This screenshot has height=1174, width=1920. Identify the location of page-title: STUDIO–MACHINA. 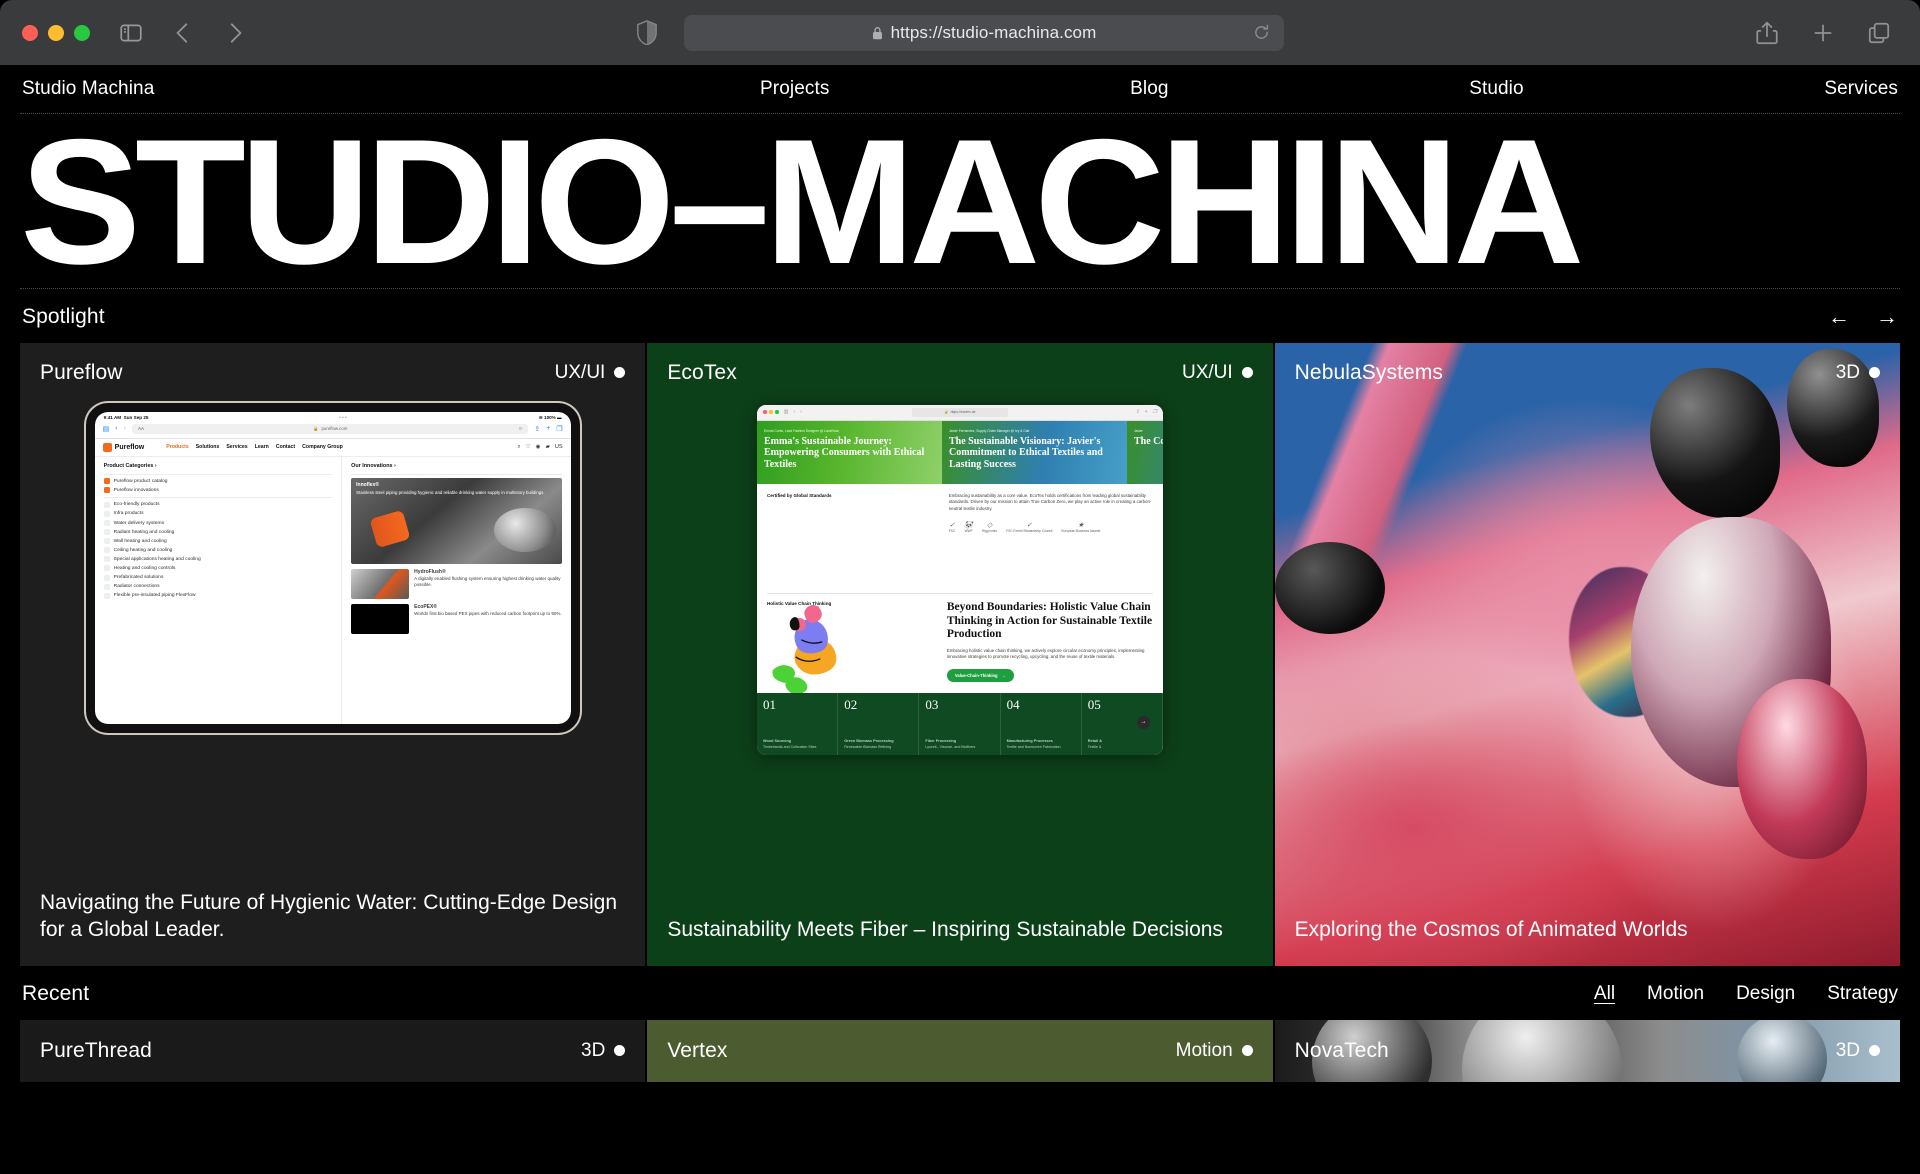
(802, 201).